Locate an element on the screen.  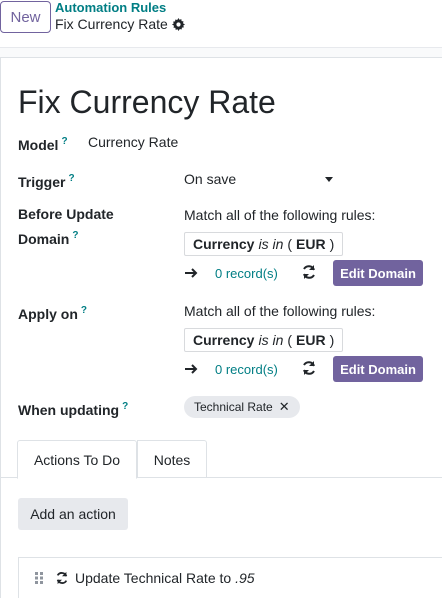
before-update-records-link: 0 record(s) is located at coordinates (246, 273).